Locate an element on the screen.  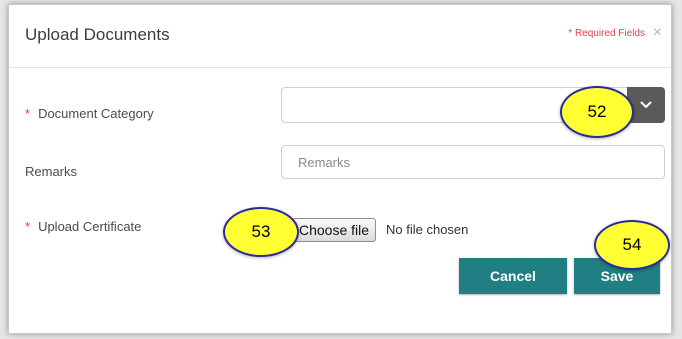
document-category-label: * Document Category is located at coordinates (89, 113).